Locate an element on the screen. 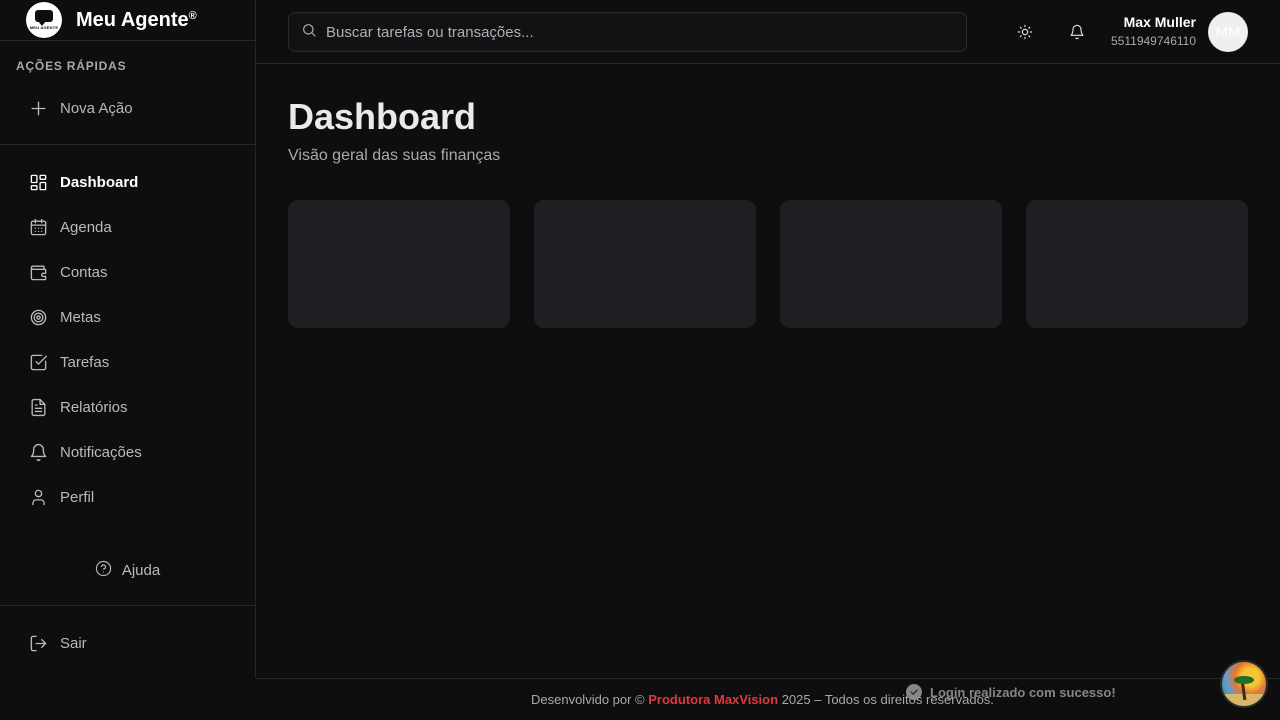  new-action-button: Nova Ação is located at coordinates (80, 108).